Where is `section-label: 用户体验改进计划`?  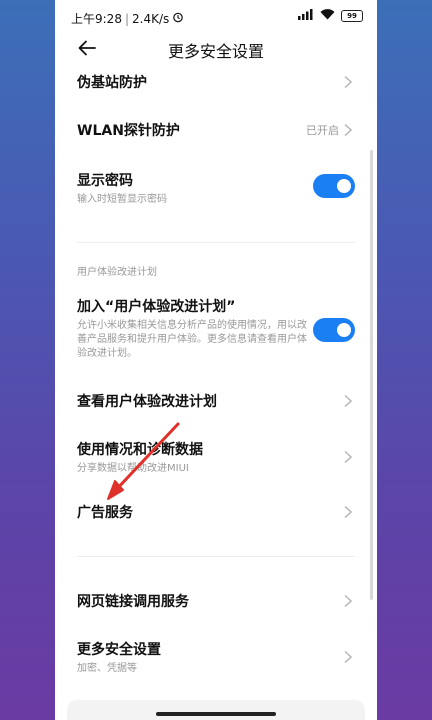
section-label: 用户体验改进计划 is located at coordinates (117, 272).